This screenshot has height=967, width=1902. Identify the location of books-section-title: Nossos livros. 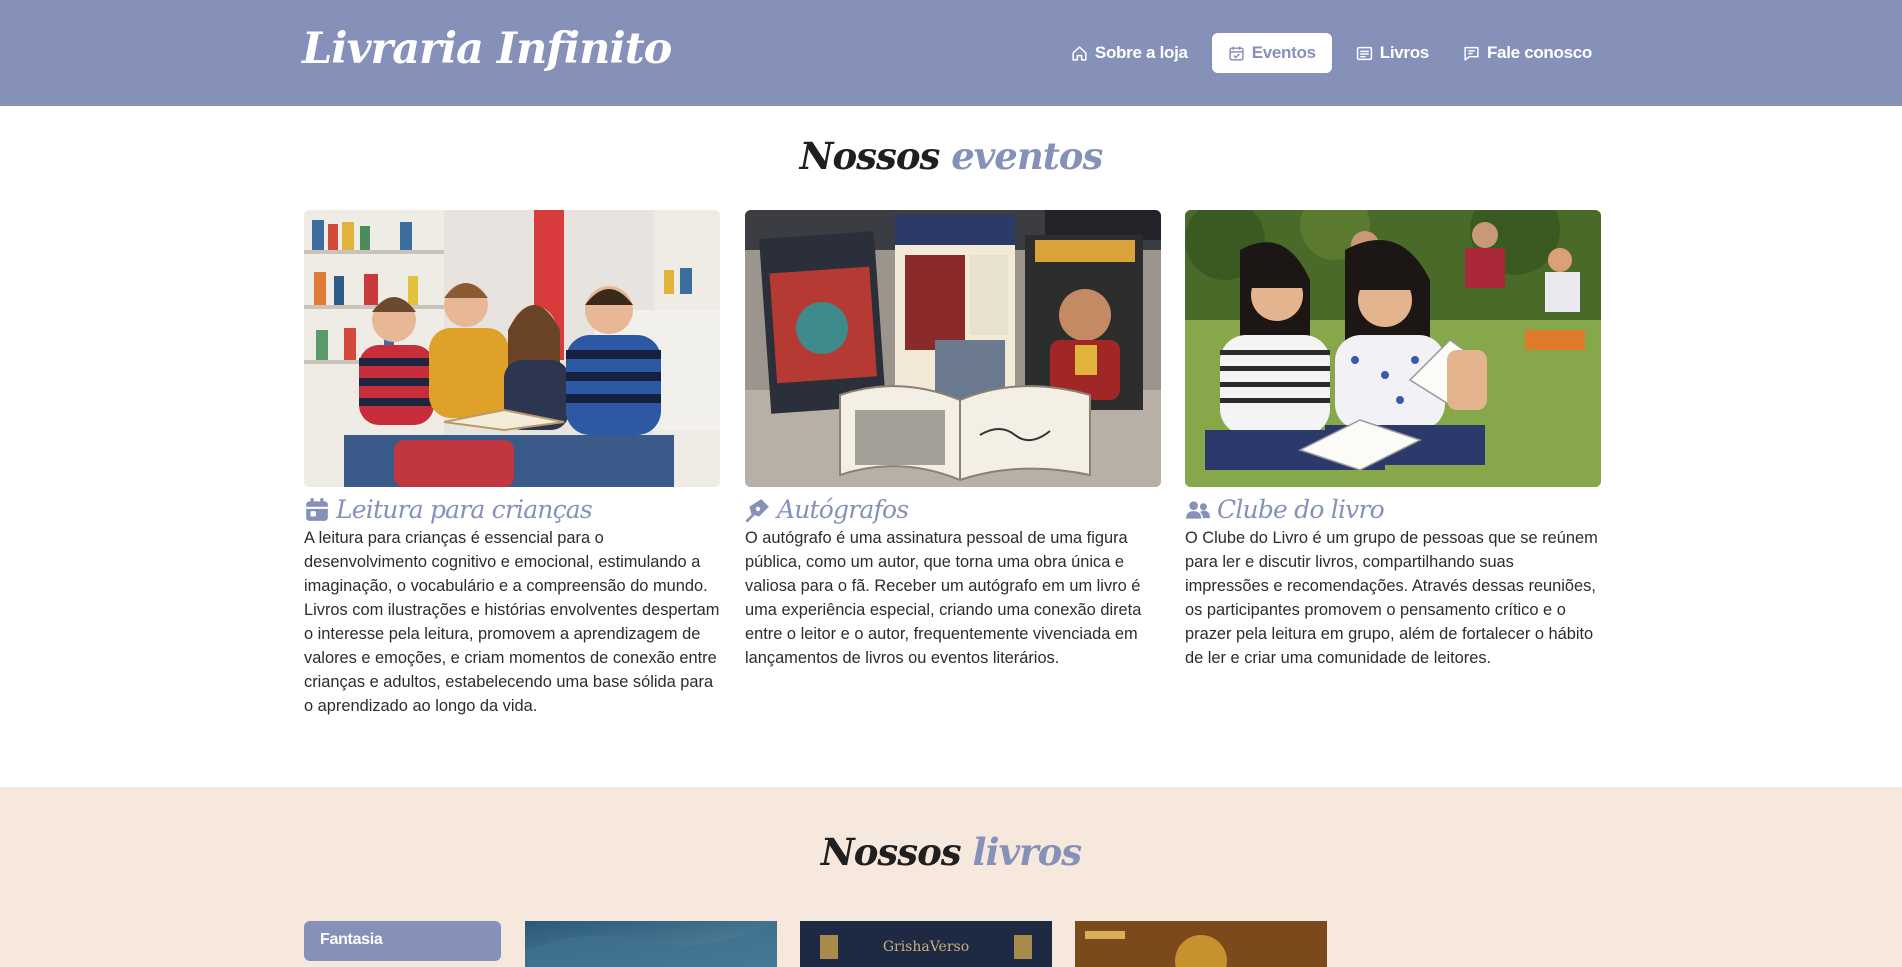
(951, 852).